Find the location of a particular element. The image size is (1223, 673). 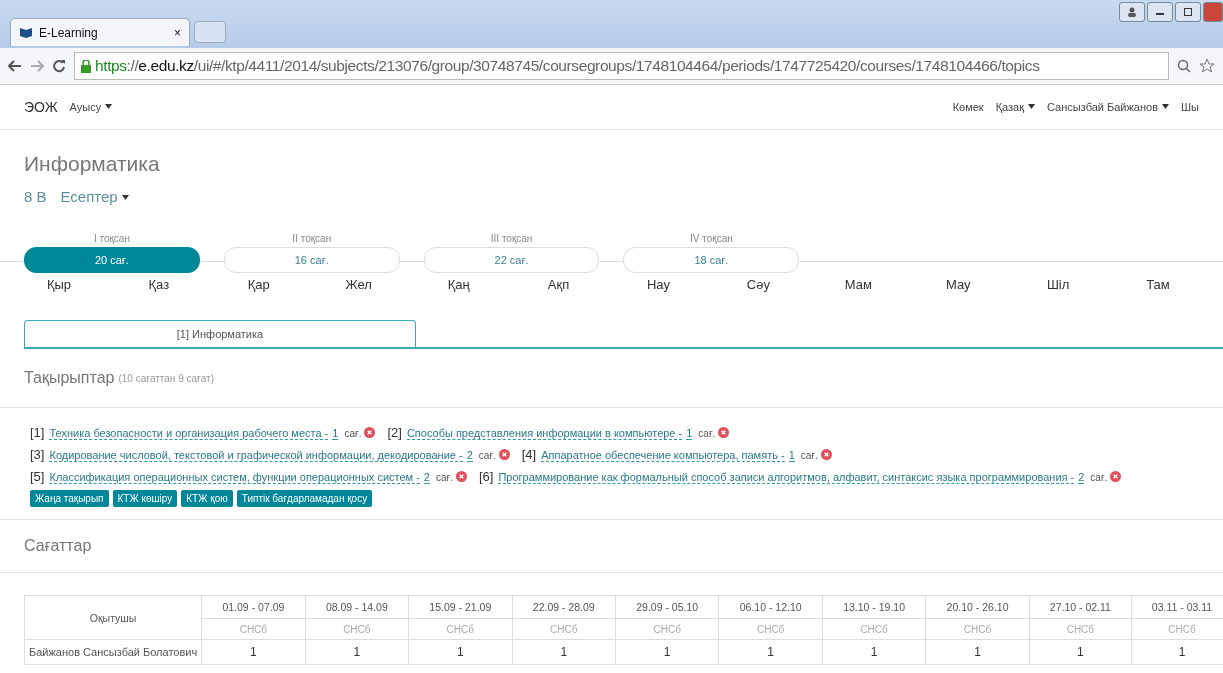

topic-number: [1] is located at coordinates (37, 432).